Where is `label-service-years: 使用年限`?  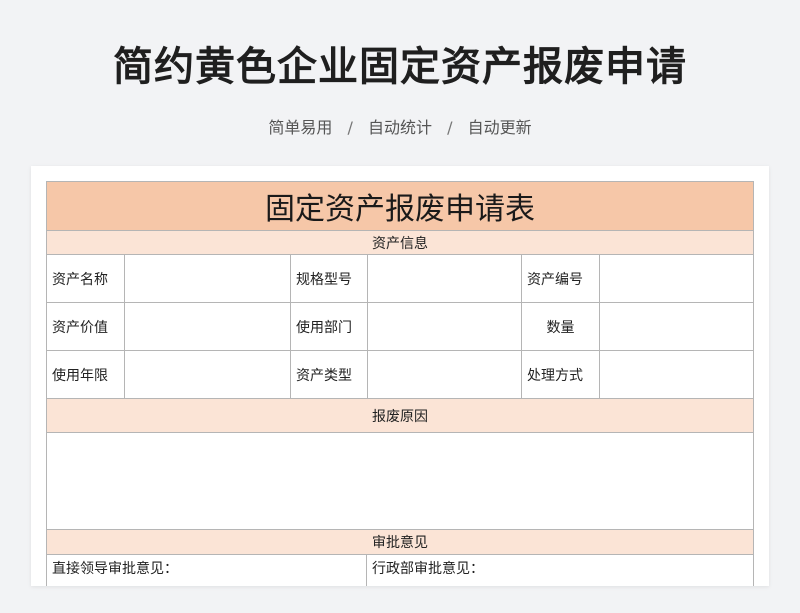
label-service-years: 使用年限 is located at coordinates (86, 374).